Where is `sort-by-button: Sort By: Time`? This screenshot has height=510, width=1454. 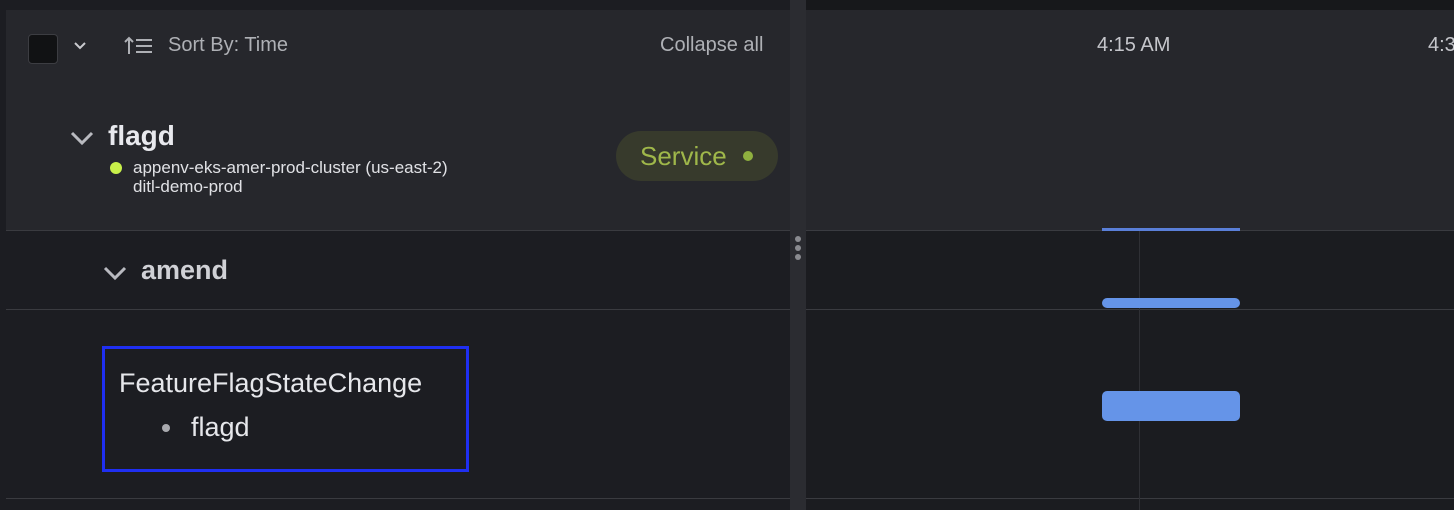
sort-by-button: Sort By: Time is located at coordinates (228, 45).